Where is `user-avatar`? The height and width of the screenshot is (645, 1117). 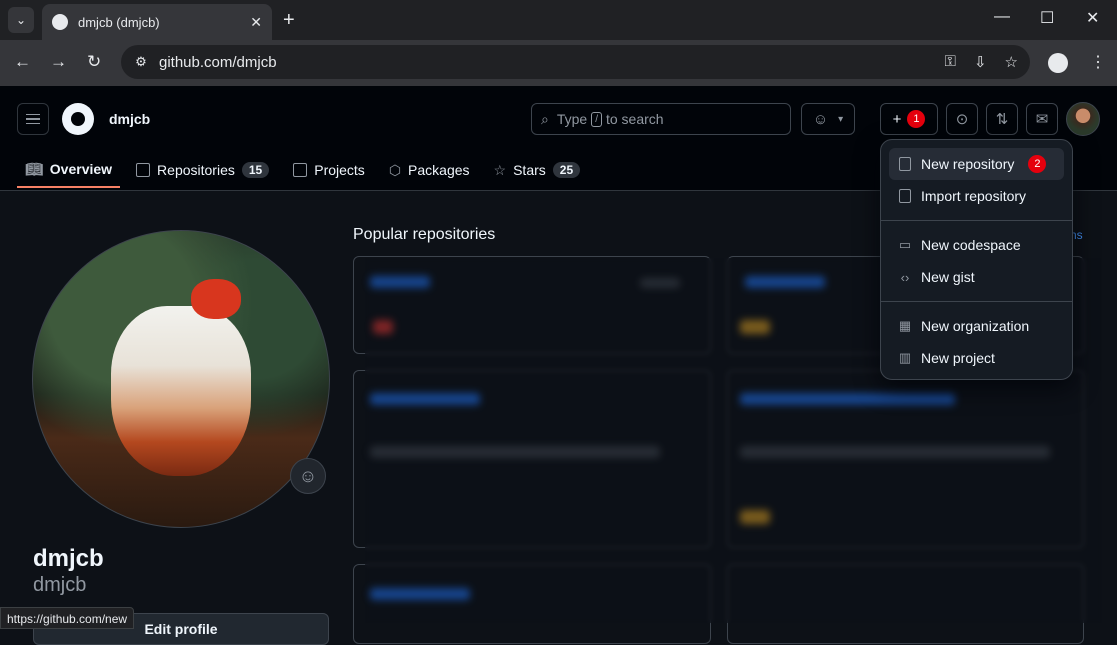
user-avatar is located at coordinates (1083, 119).